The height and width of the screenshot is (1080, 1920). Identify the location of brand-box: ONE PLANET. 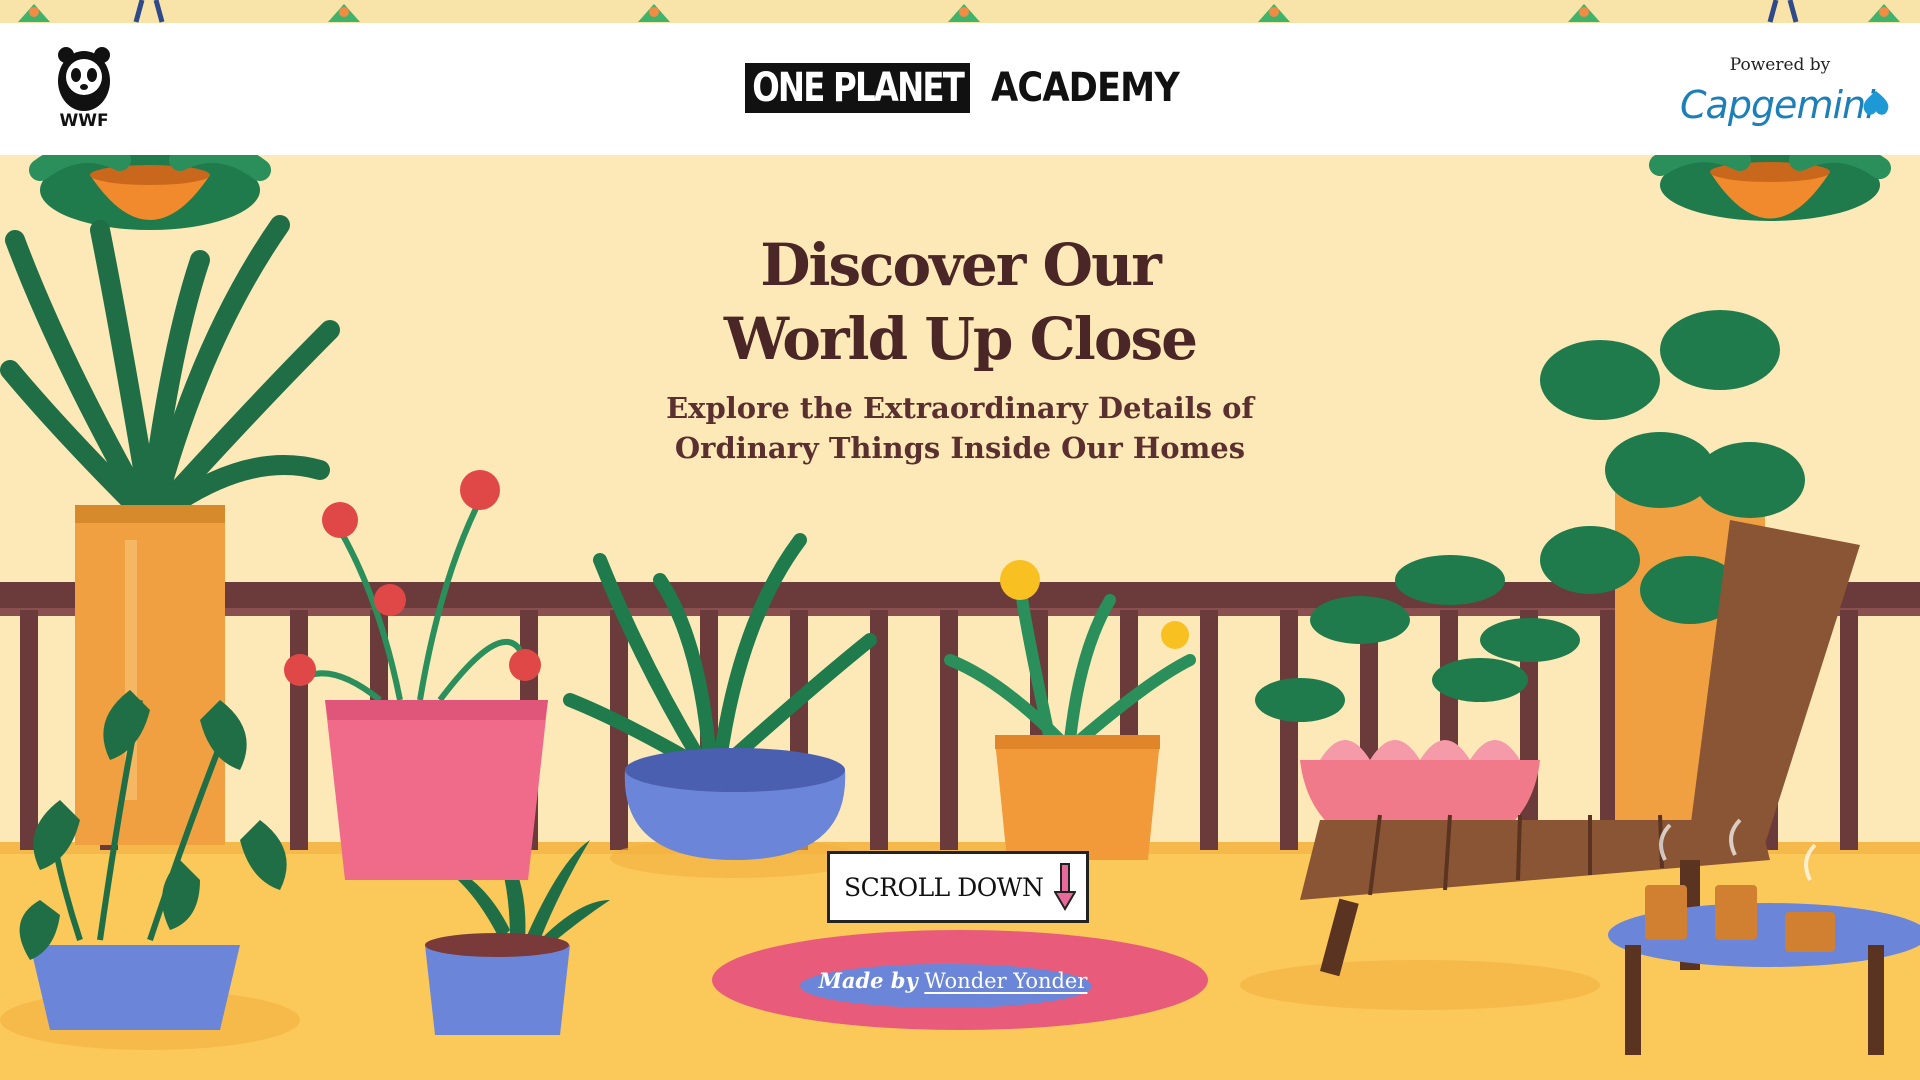
(858, 88).